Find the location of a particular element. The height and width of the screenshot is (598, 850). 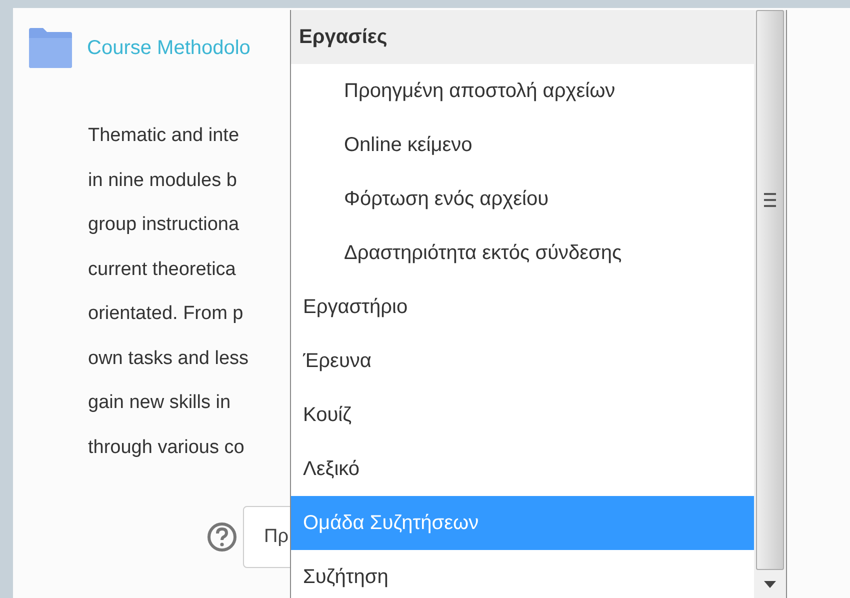

option-group-label: Εργασίες is located at coordinates (522, 37).